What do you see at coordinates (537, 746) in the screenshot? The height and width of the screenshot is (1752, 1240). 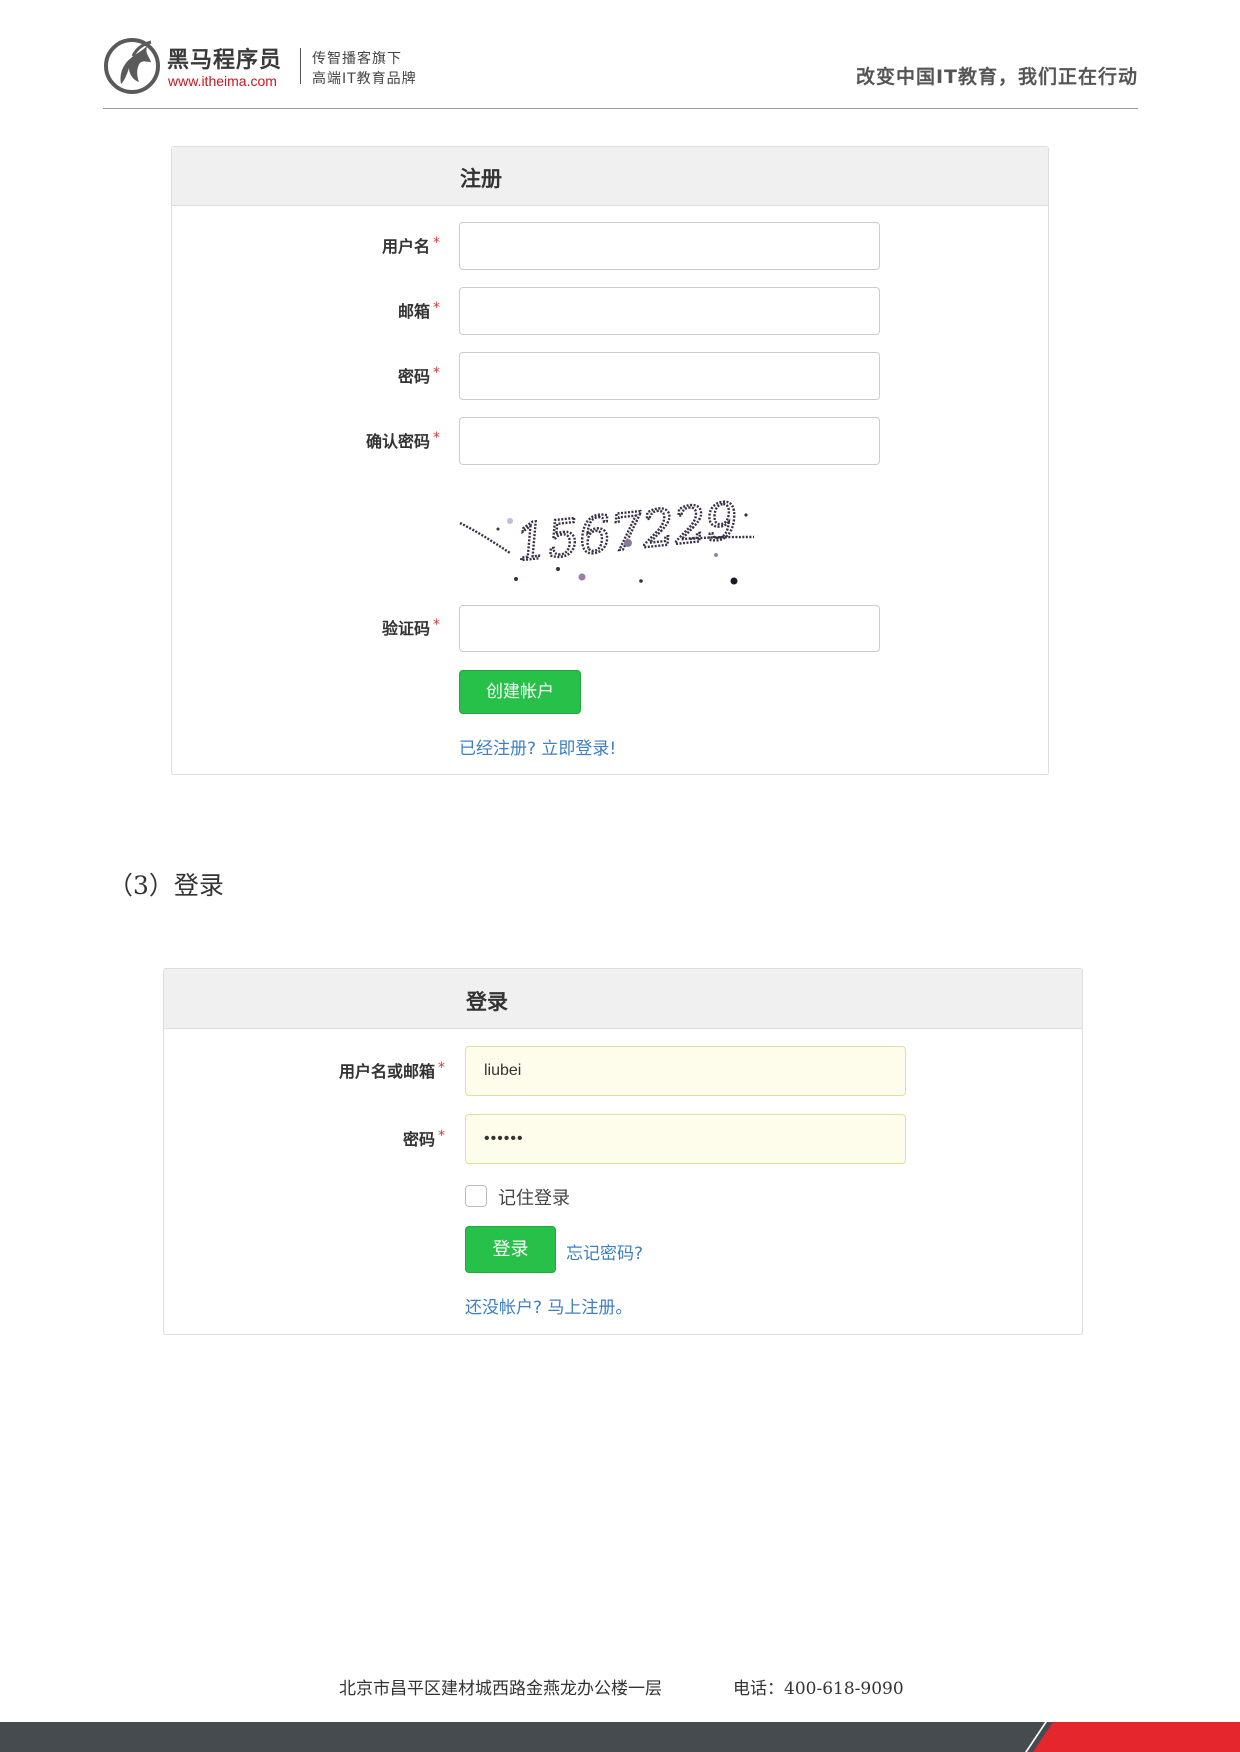 I see `already-registered-login-link: 已经注册? 立即登录!` at bounding box center [537, 746].